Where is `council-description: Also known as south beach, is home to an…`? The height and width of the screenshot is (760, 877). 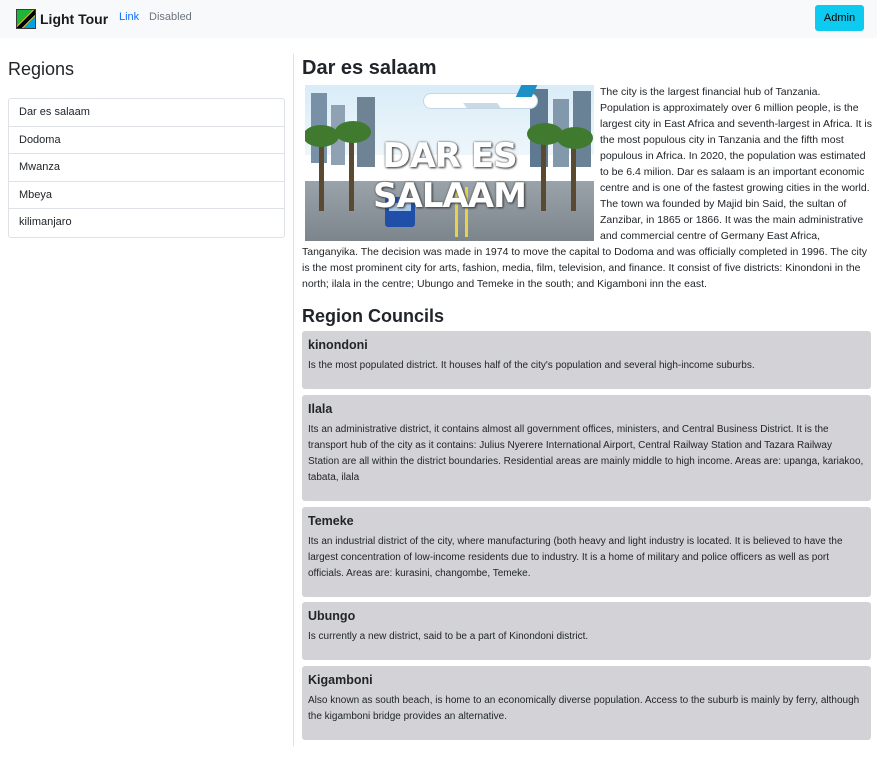 council-description: Also known as south beach, is home to an… is located at coordinates (584, 708).